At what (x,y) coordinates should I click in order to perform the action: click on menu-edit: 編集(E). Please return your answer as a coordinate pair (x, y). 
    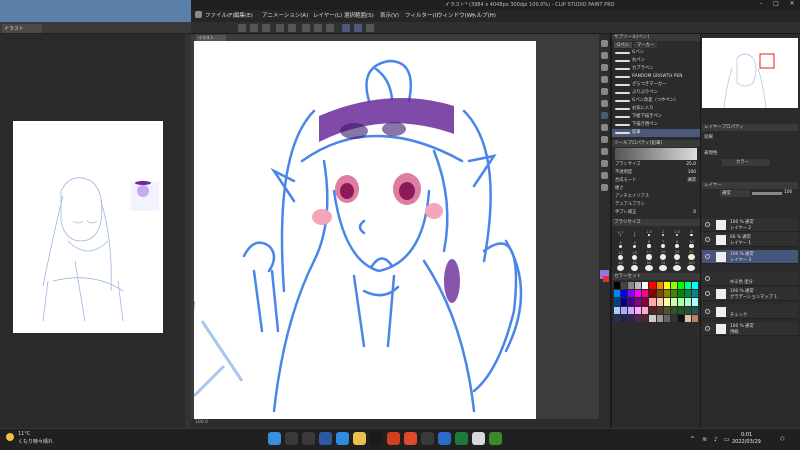
    Looking at the image, I should click on (243, 15).